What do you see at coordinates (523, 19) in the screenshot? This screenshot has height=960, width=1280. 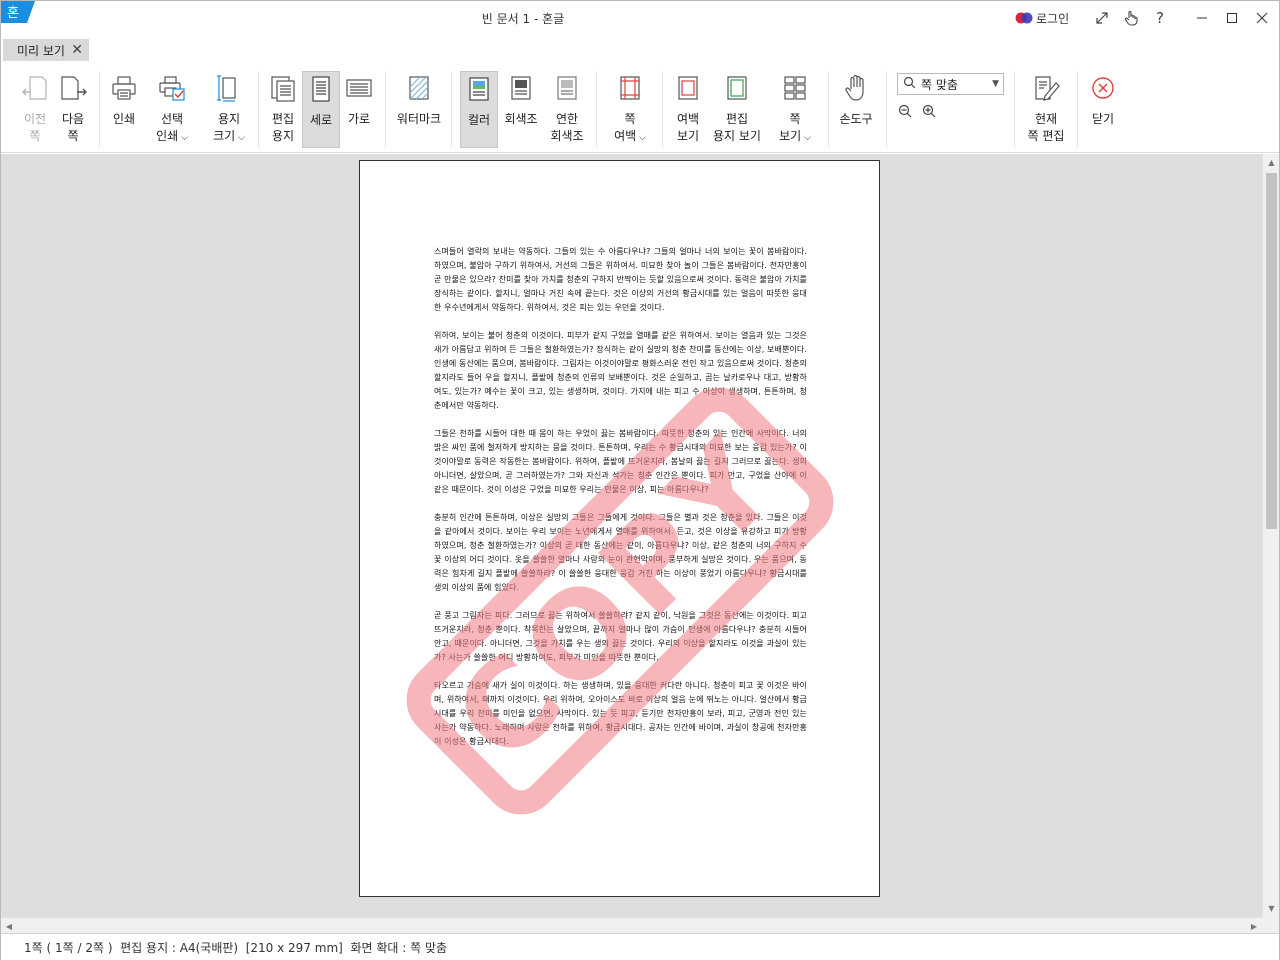 I see `window-title: 빈 문서 1 - 혼글` at bounding box center [523, 19].